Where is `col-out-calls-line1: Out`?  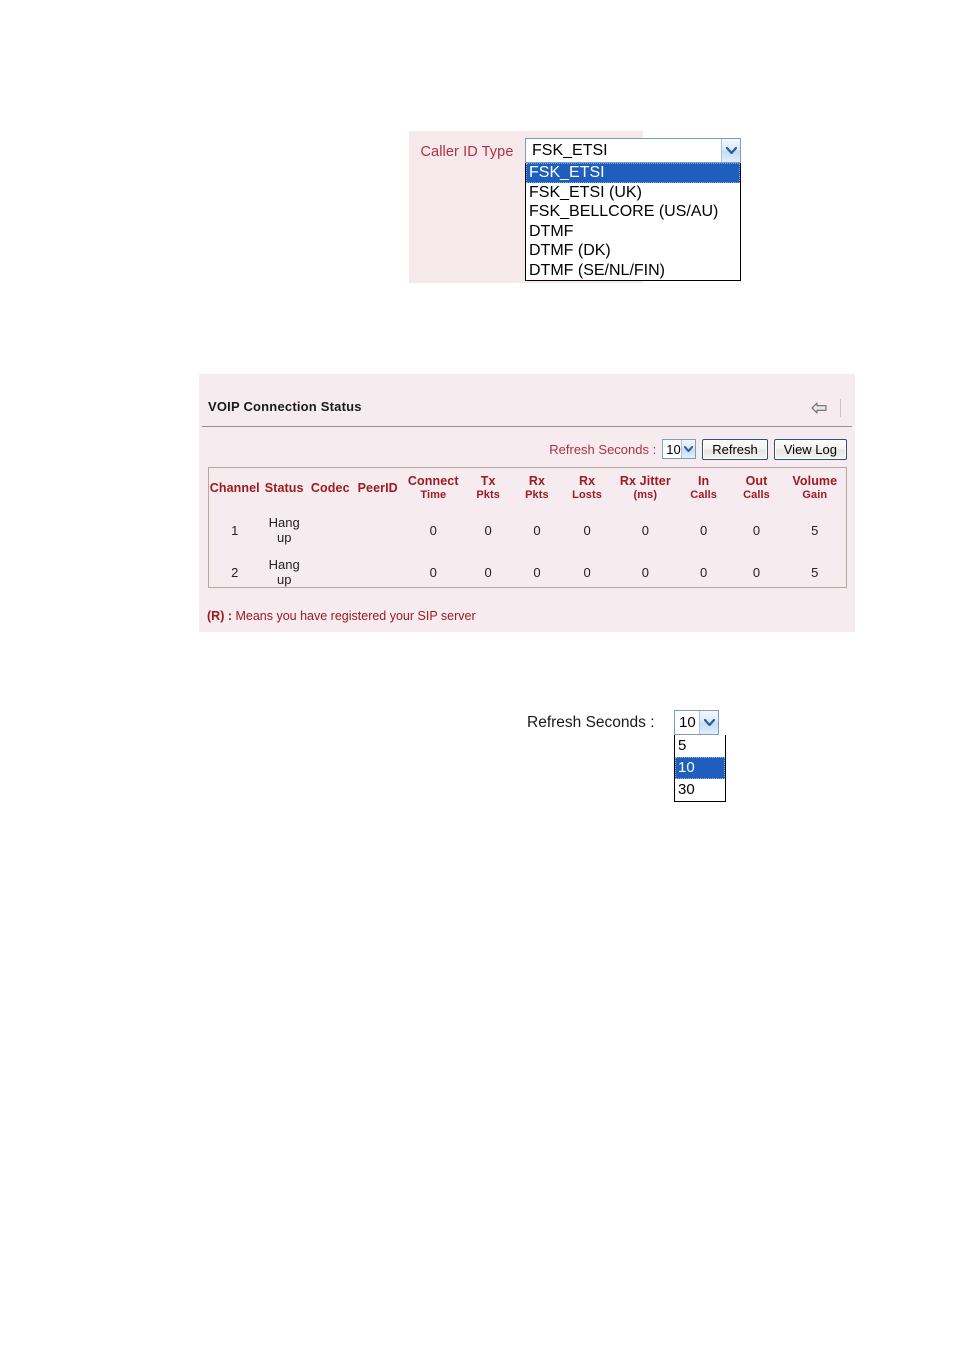 col-out-calls-line1: Out is located at coordinates (756, 481).